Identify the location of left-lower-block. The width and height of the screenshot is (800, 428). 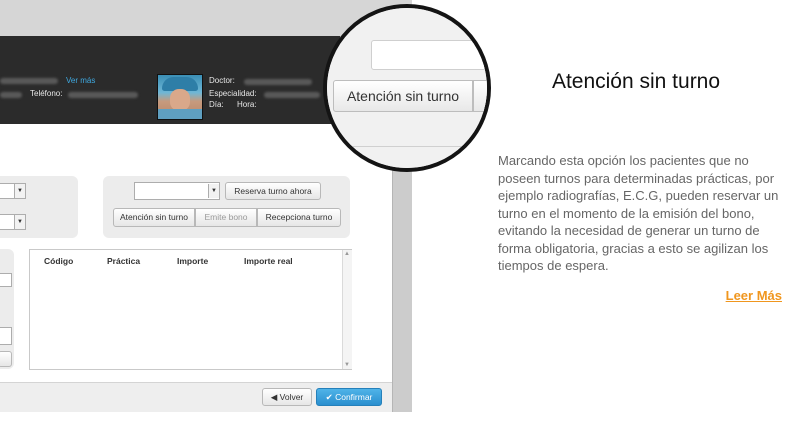
(7, 309).